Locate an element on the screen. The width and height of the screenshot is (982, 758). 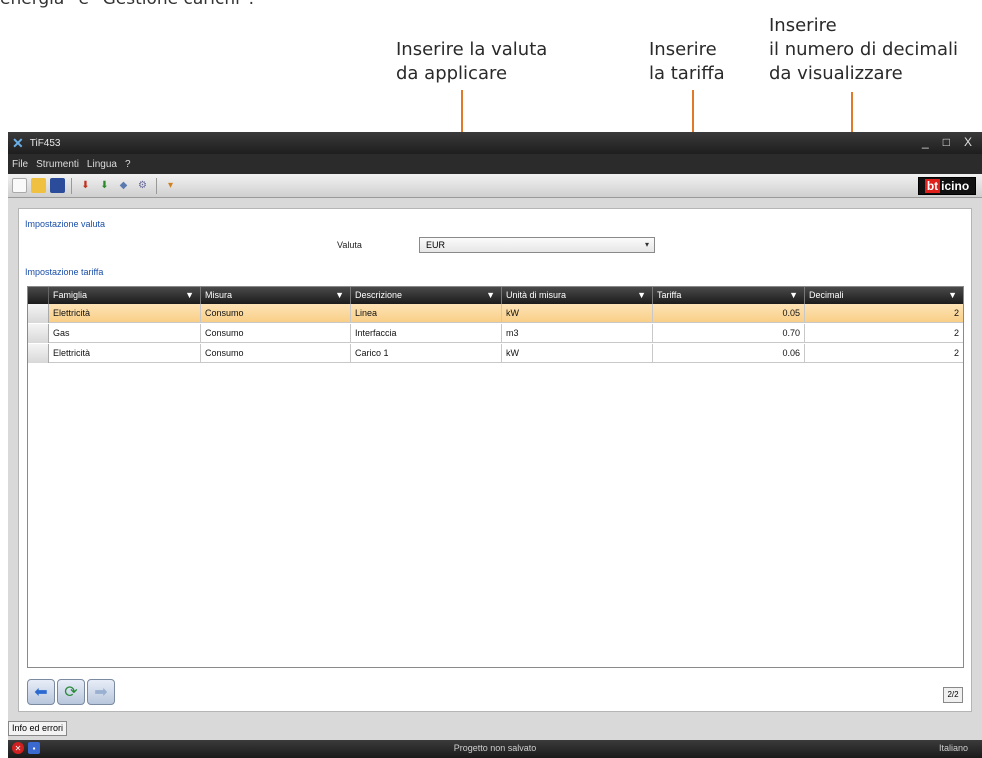
maximize-button: □ is located at coordinates (946, 142).